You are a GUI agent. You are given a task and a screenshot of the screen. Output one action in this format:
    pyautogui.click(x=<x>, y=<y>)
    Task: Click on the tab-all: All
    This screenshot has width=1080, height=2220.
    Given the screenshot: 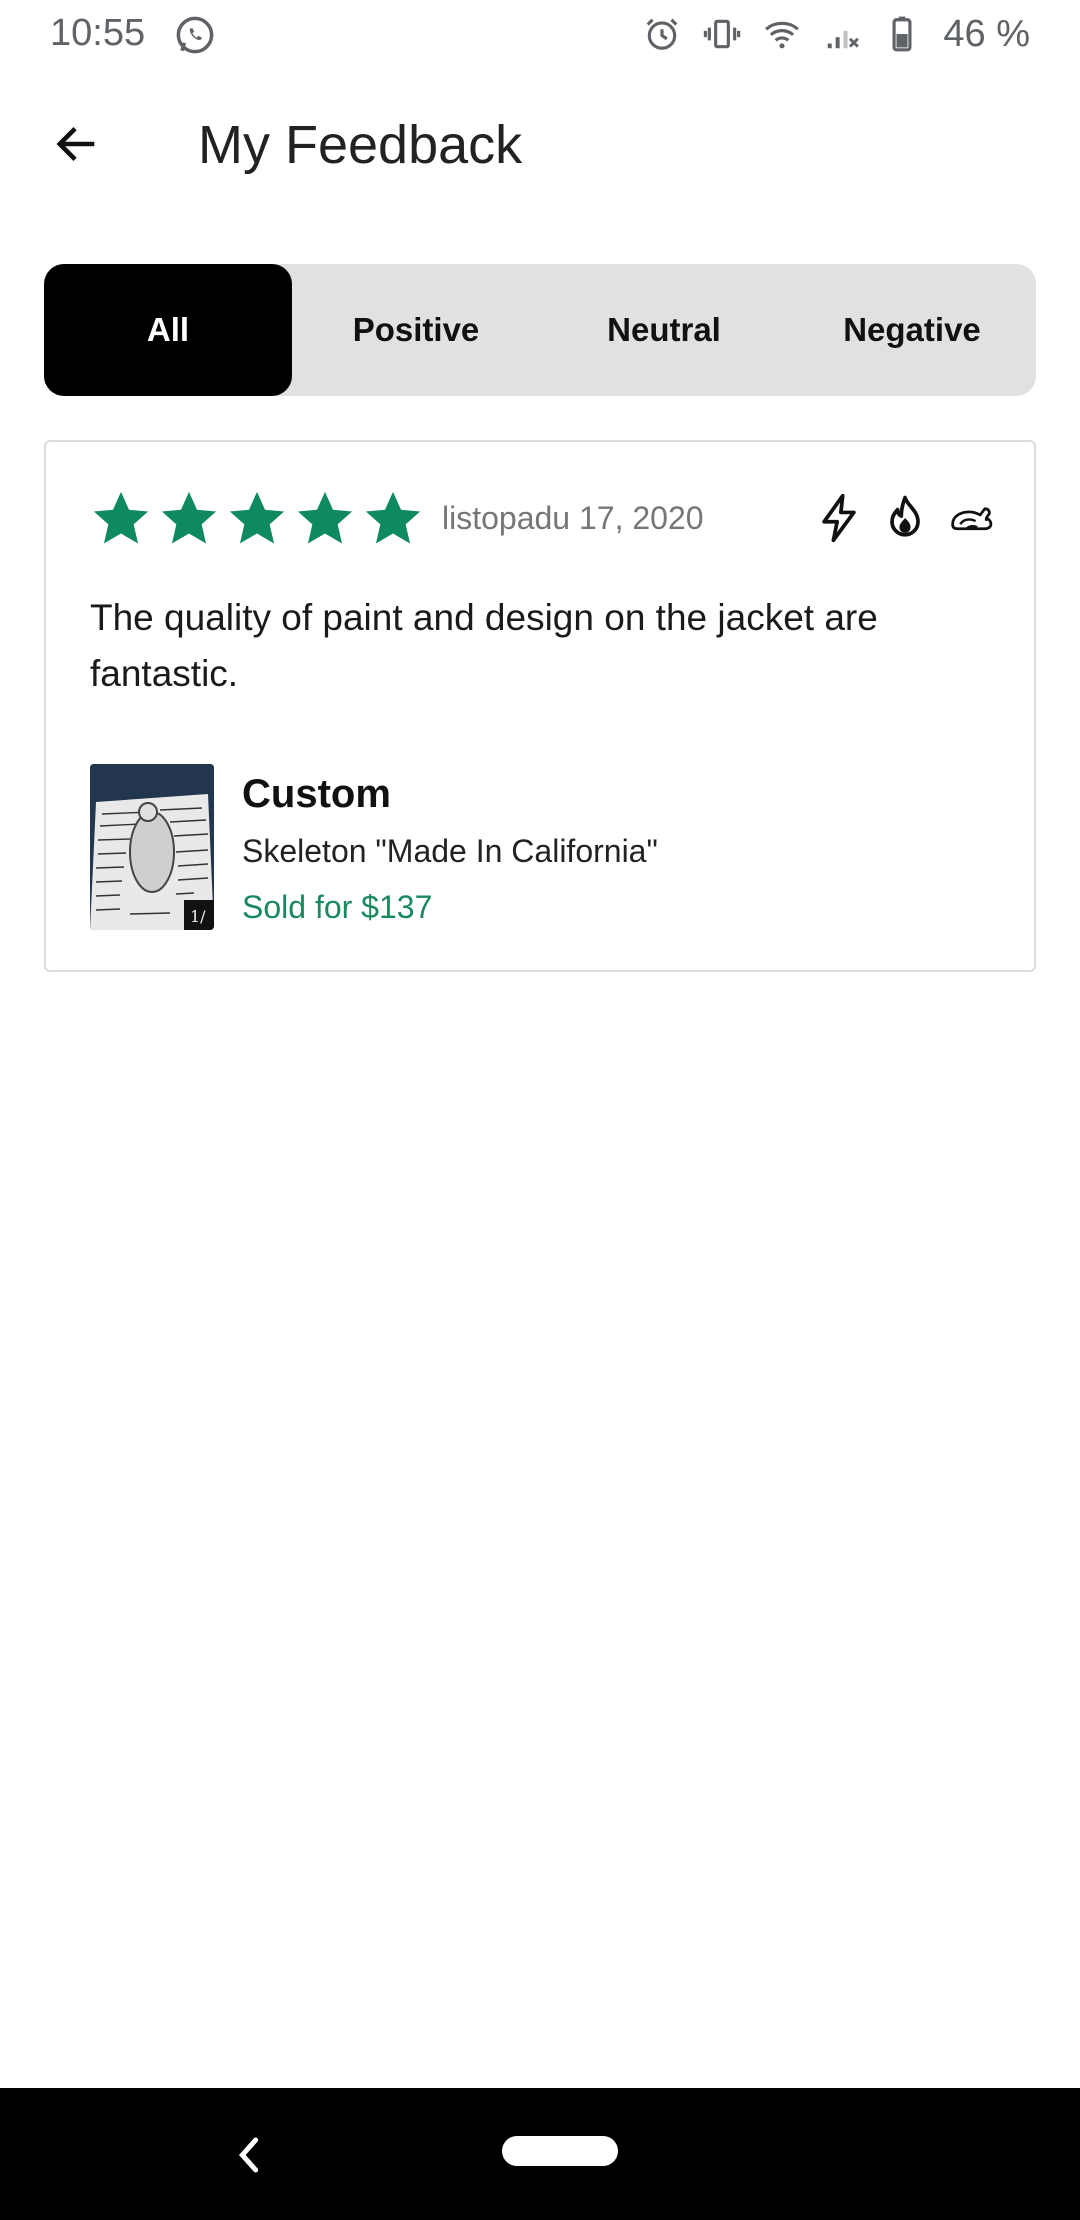 What is the action you would take?
    pyautogui.click(x=168, y=330)
    